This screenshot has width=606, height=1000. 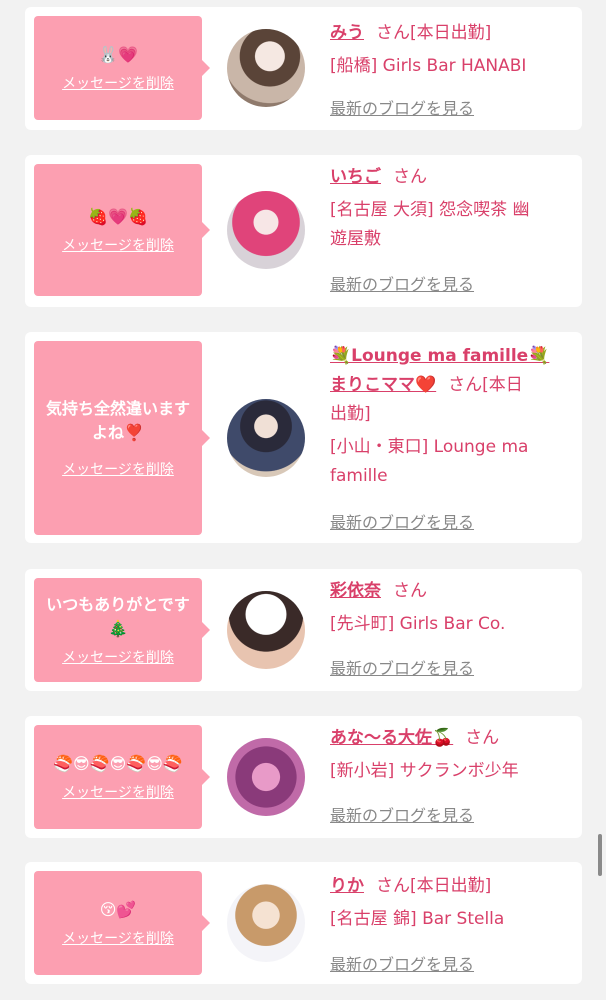 What do you see at coordinates (350, 414) in the screenshot?
I see `work-status-cont: 出勤]` at bounding box center [350, 414].